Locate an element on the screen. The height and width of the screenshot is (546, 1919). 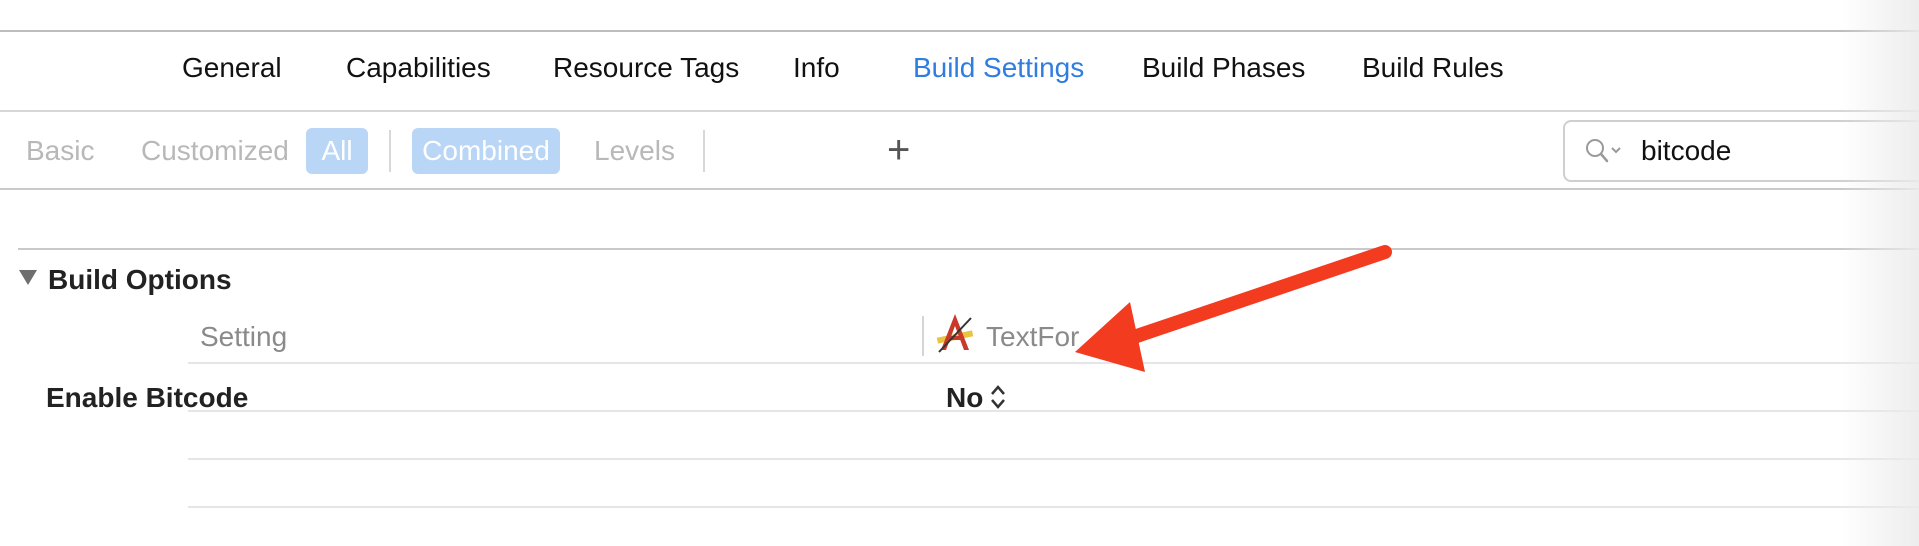
filter-basic: Basic is located at coordinates (60, 151).